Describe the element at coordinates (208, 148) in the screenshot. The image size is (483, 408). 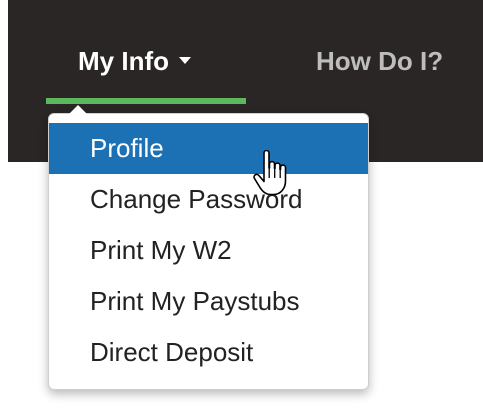
I see `menu-item-profile: Profile` at that location.